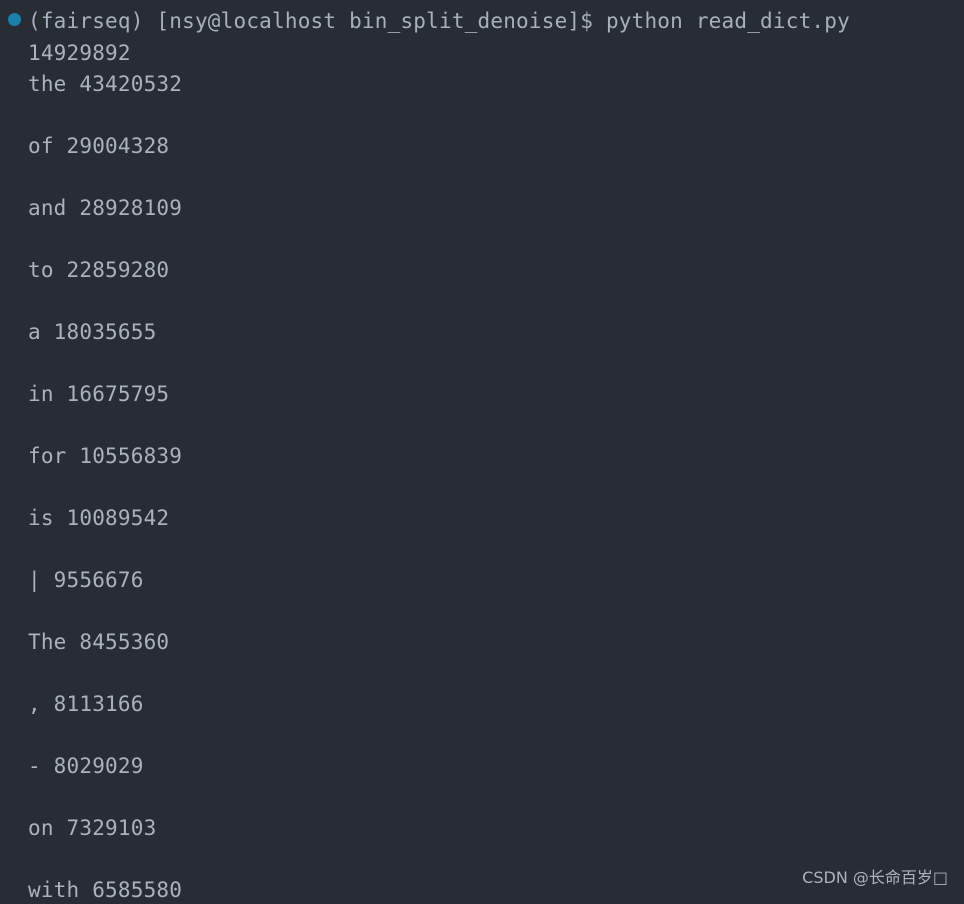  I want to click on terminal-output-line: on 7329103, so click(92, 828).